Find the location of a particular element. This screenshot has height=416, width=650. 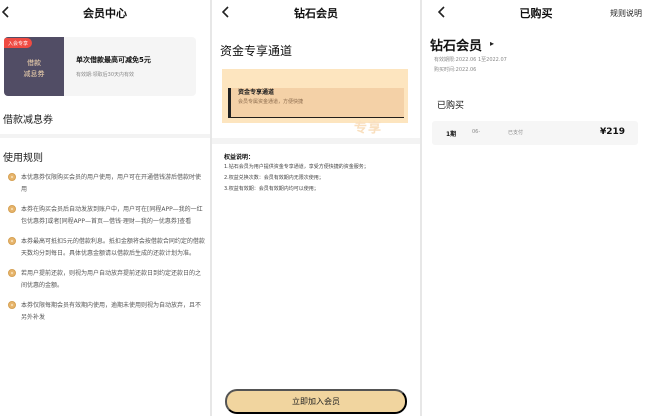

benefit-item: 3.权益有效期：会员有效期内均可以使用； is located at coordinates (271, 189).